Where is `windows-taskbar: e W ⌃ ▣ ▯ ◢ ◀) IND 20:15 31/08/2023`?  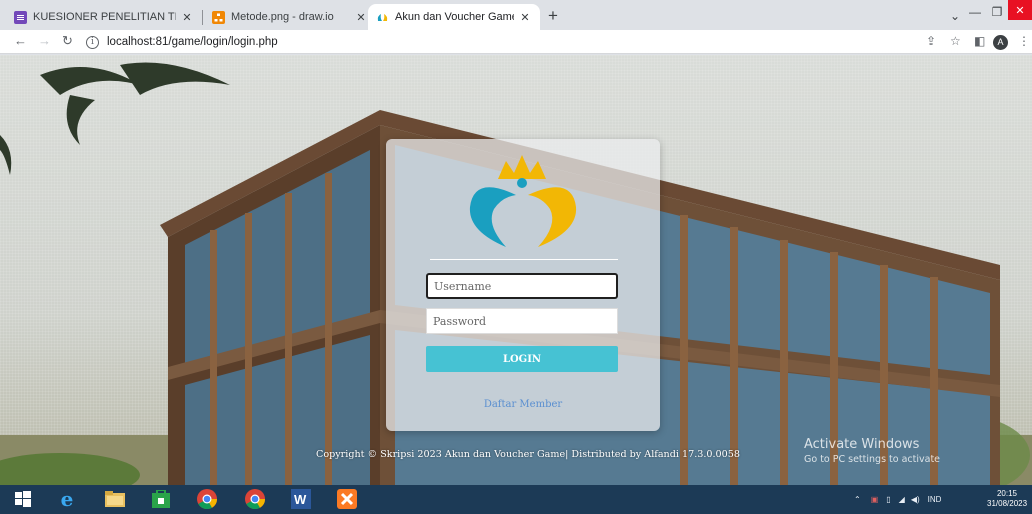 windows-taskbar: e W ⌃ ▣ ▯ ◢ ◀) IND 20:15 31/08/2023 is located at coordinates (516, 499).